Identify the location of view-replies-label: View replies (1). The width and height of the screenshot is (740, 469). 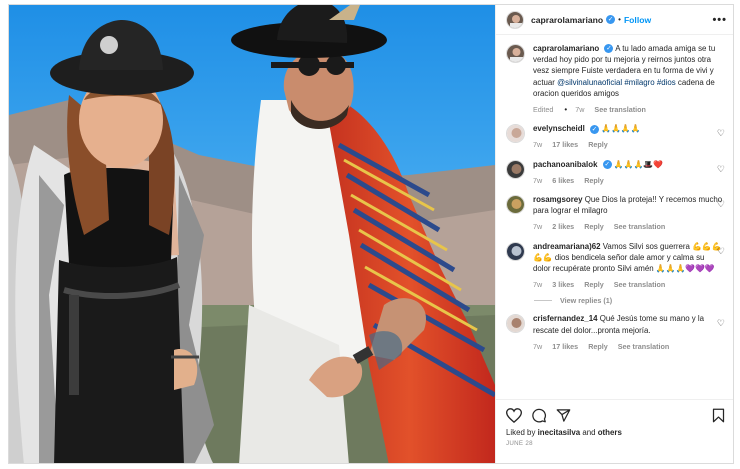
(586, 300).